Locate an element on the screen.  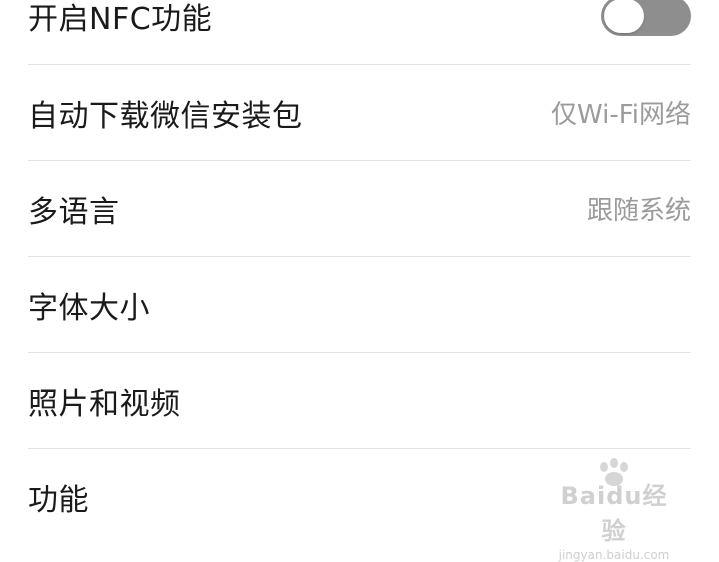
features-label: 功能 is located at coordinates (58, 500).